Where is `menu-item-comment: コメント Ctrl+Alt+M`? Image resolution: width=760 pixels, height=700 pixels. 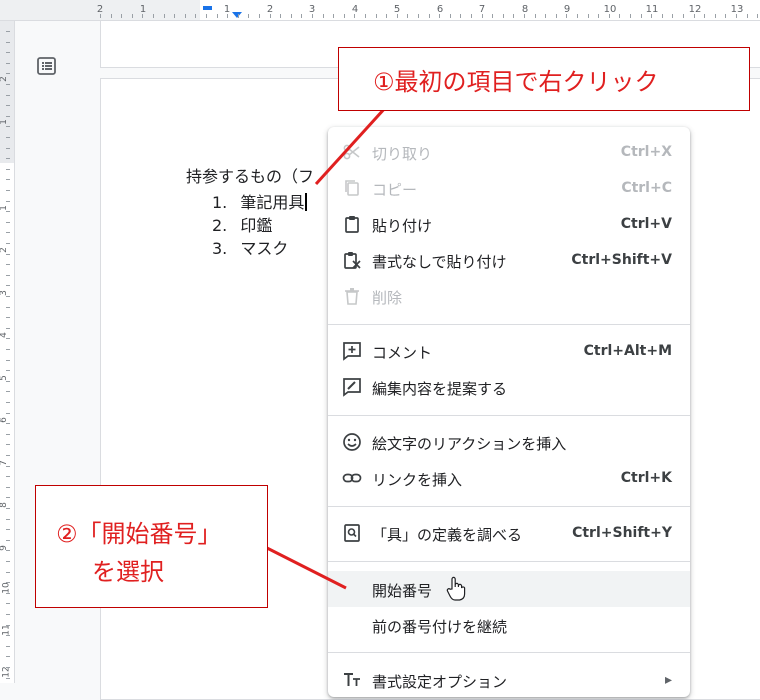 menu-item-comment: コメント Ctrl+Alt+M is located at coordinates (509, 351).